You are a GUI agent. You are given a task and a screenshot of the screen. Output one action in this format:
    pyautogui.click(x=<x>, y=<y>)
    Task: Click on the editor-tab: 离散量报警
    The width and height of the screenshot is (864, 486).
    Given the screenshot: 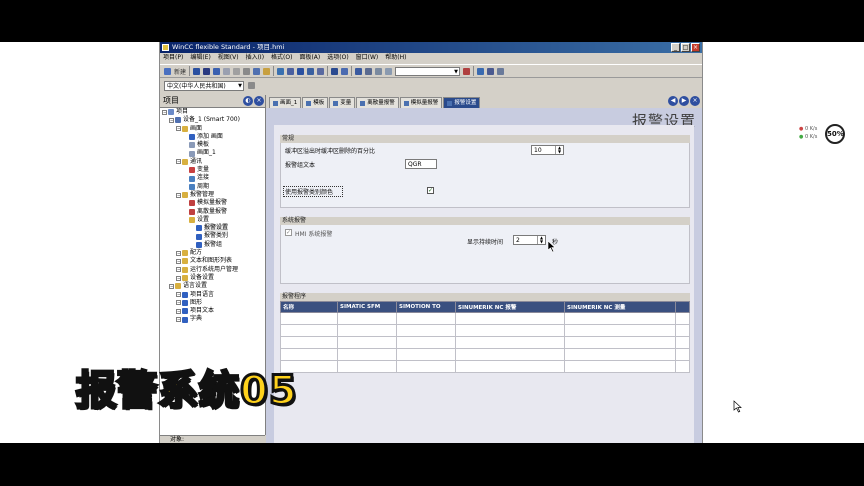 What is the action you would take?
    pyautogui.click(x=377, y=102)
    